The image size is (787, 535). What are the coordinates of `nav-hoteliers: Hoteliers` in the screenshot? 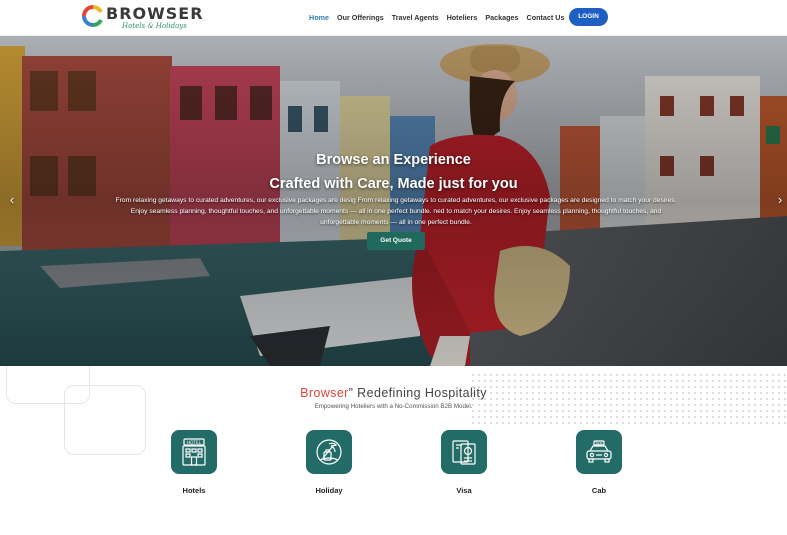 It's located at (462, 17).